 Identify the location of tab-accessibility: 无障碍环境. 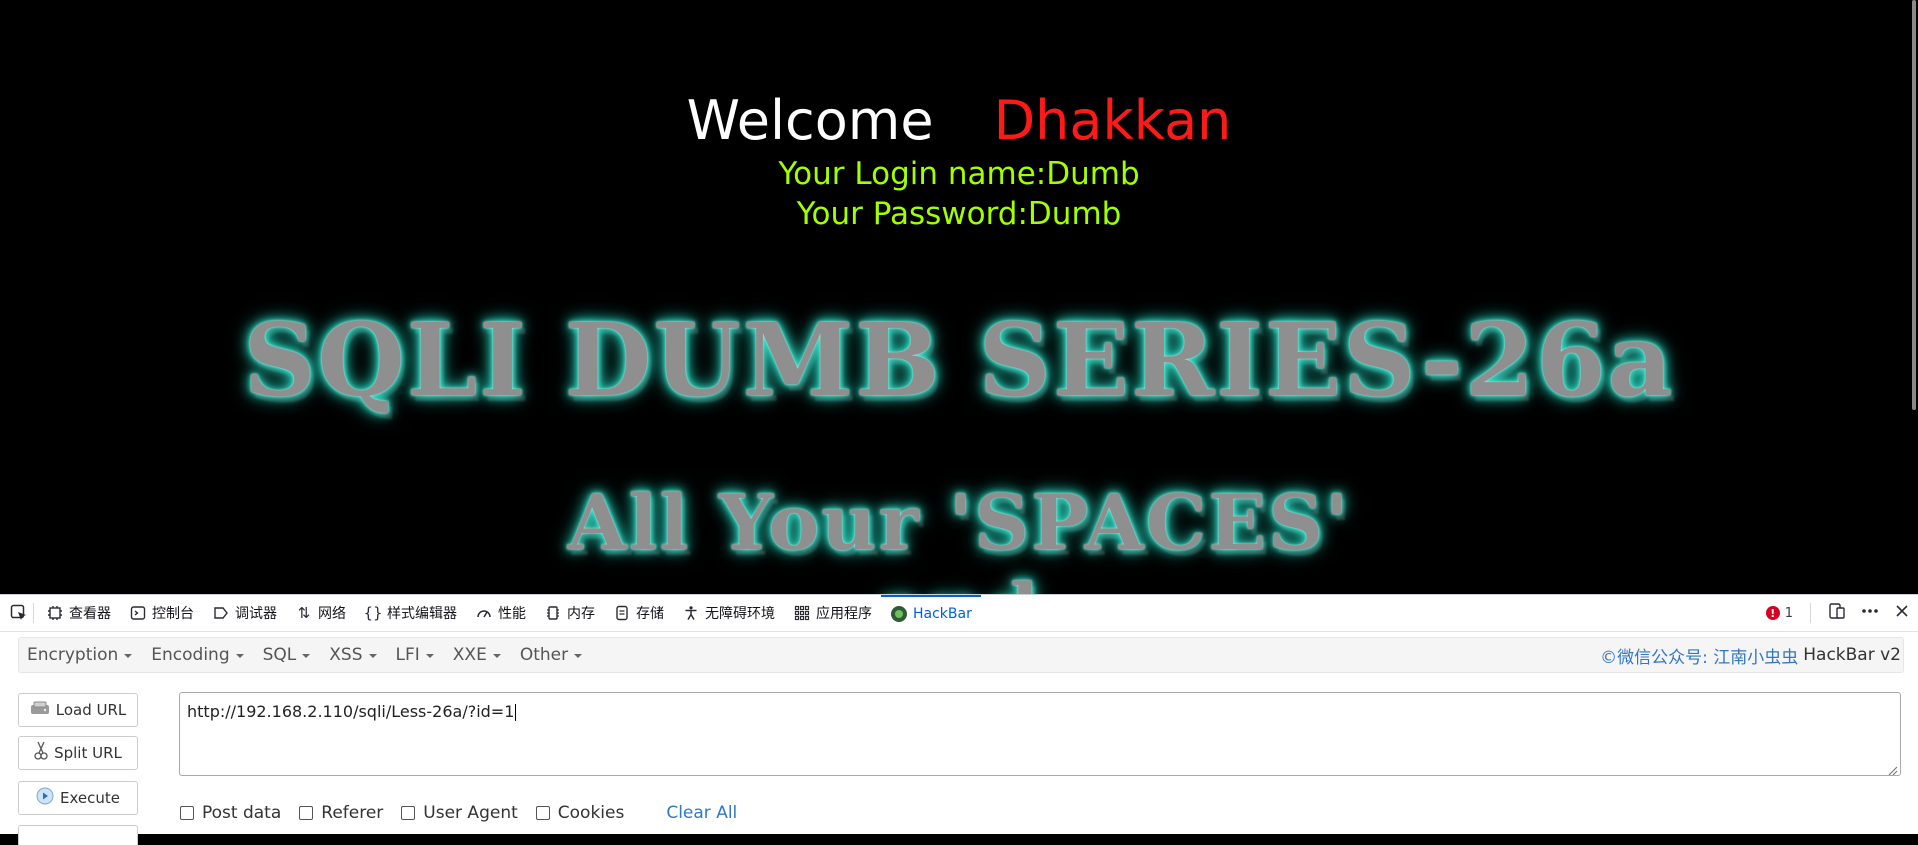
(728, 613).